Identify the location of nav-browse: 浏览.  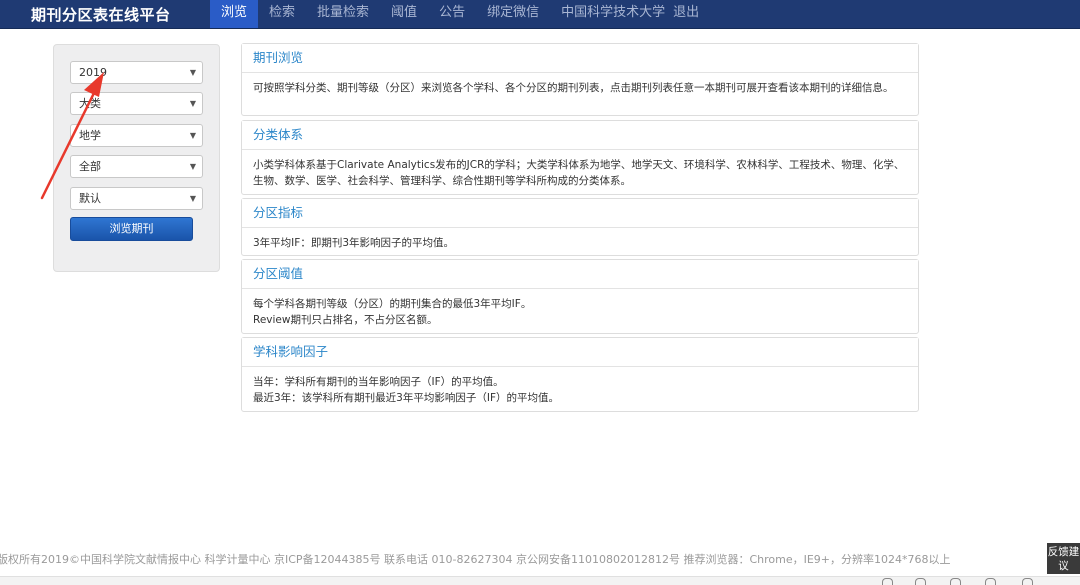
(234, 14).